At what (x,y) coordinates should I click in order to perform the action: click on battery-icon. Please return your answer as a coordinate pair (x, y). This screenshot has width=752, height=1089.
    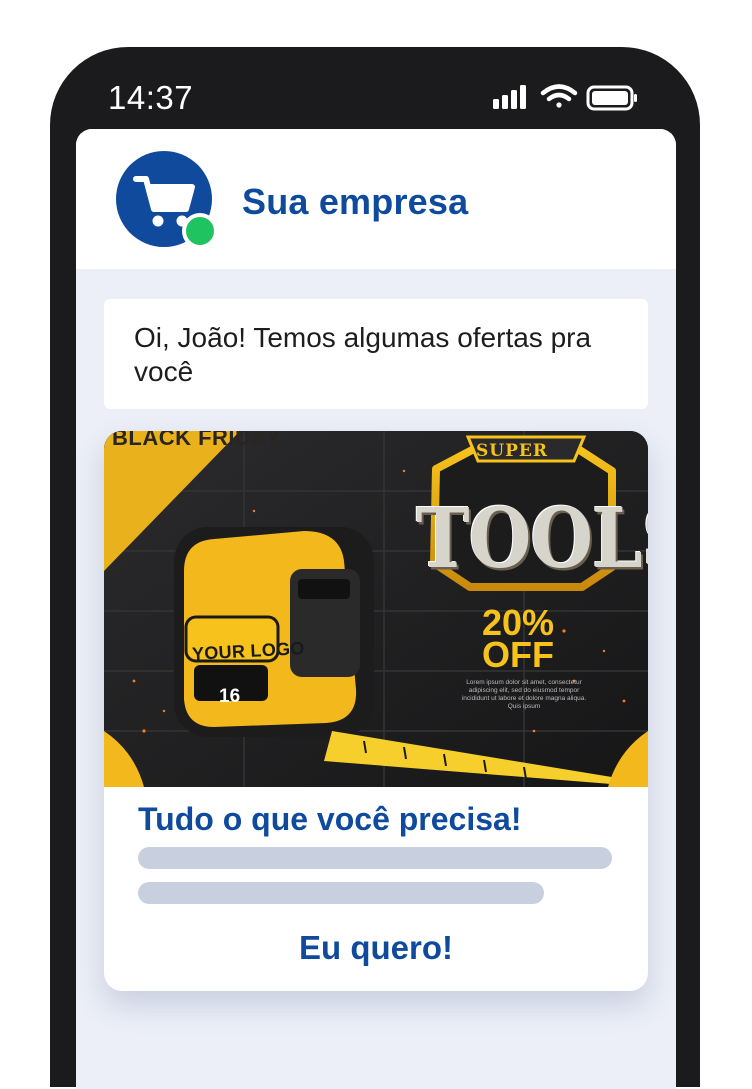
    Looking at the image, I should click on (611, 98).